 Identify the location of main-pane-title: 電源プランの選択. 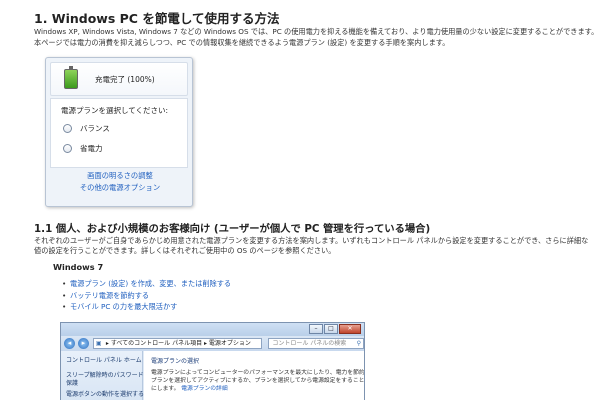
(175, 361).